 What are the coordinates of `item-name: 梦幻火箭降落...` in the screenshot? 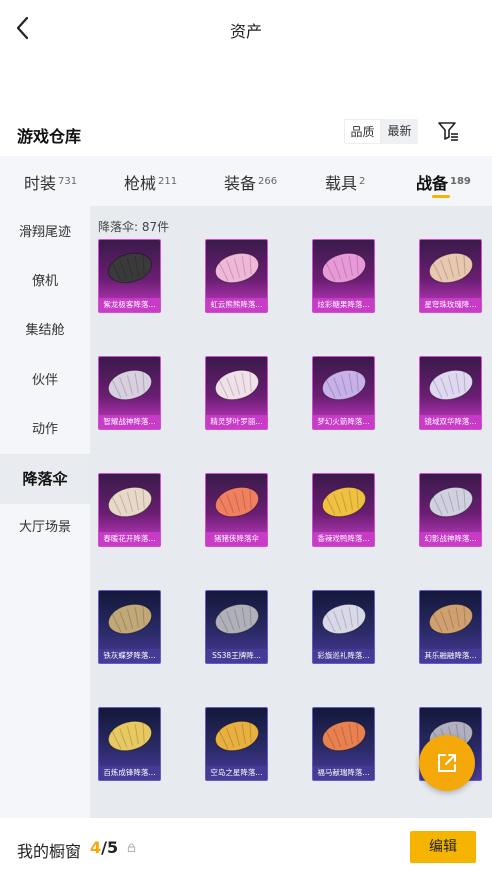 It's located at (343, 422).